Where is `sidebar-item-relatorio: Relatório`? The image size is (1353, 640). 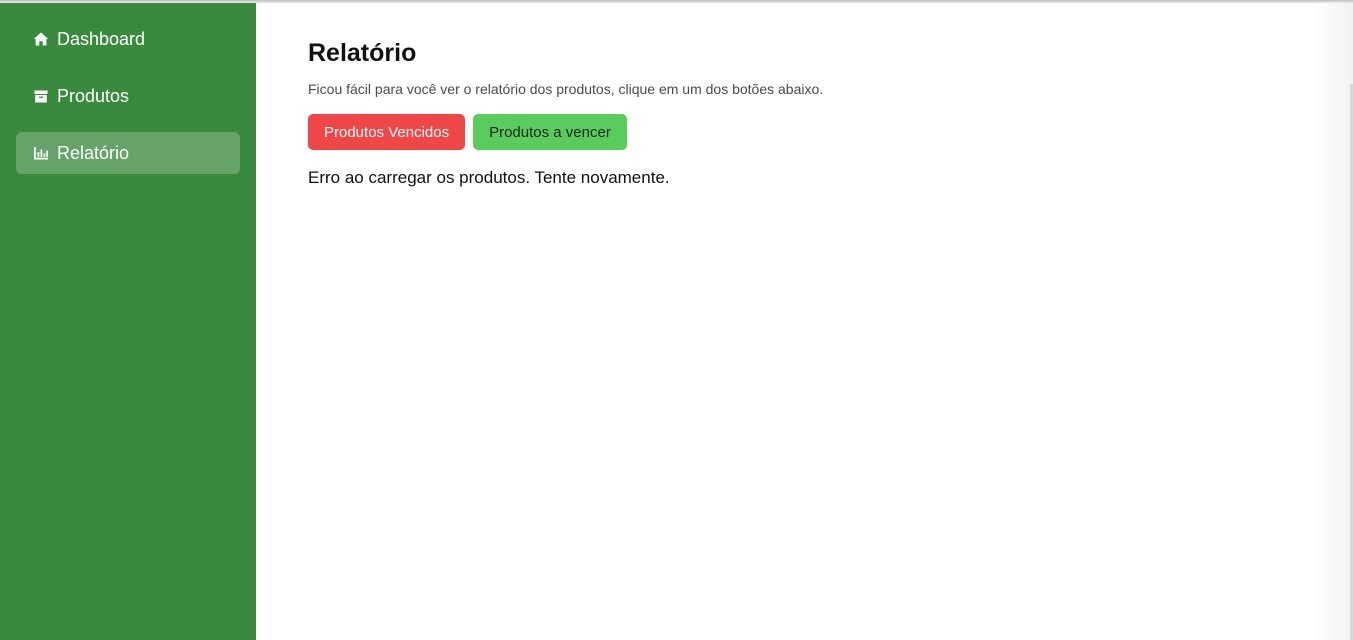
sidebar-item-relatorio: Relatório is located at coordinates (128, 153).